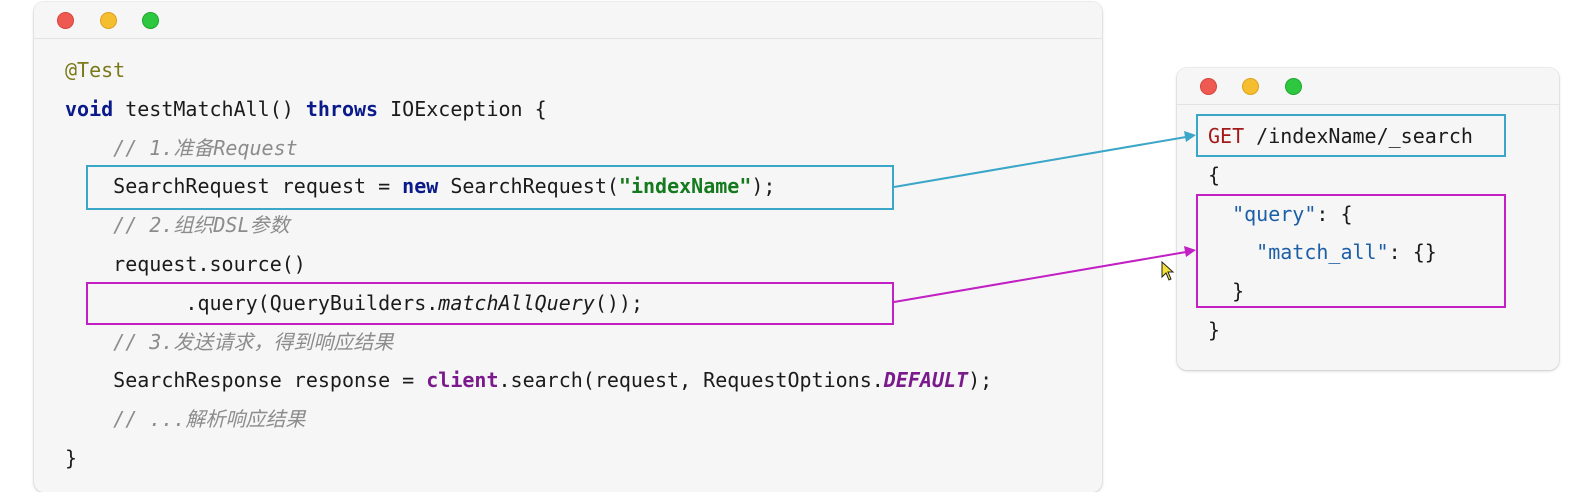 The width and height of the screenshot is (1576, 492). I want to click on request-connector-arrow, so click(1040, 162).